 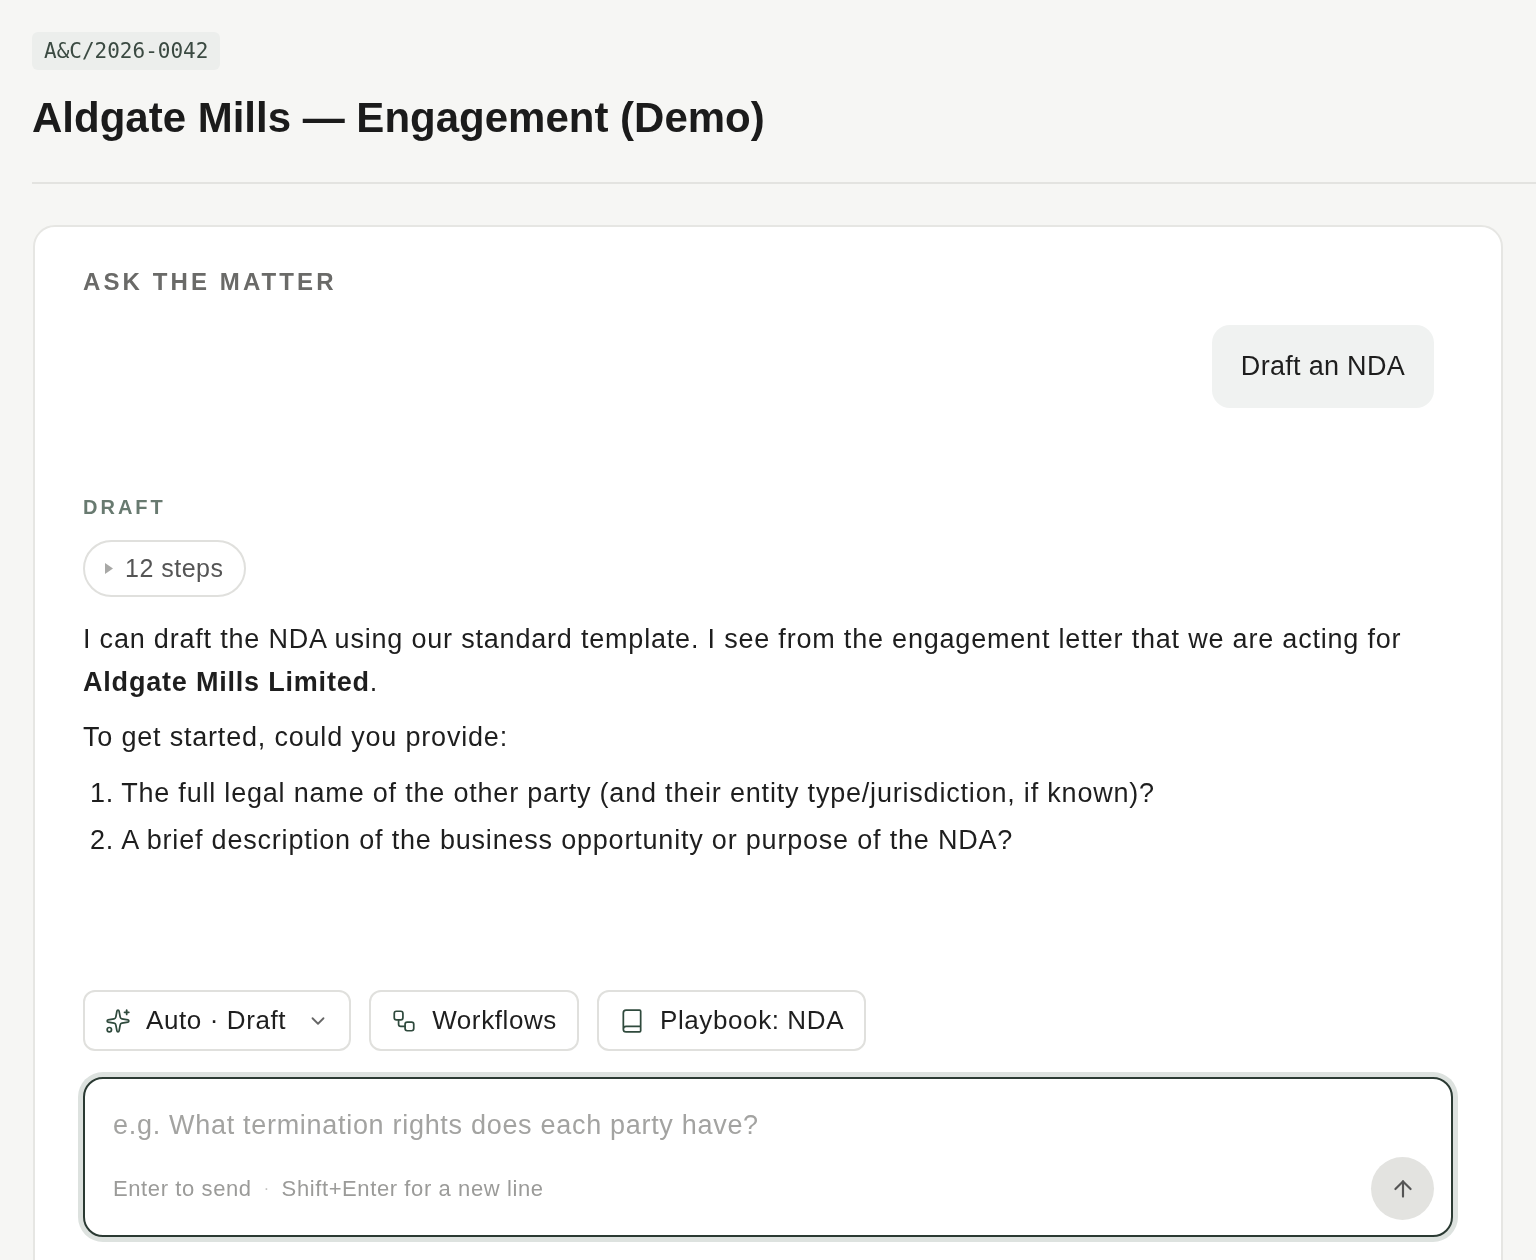 I want to click on message-paragraph: To get started, could you provide:, so click(x=295, y=737).